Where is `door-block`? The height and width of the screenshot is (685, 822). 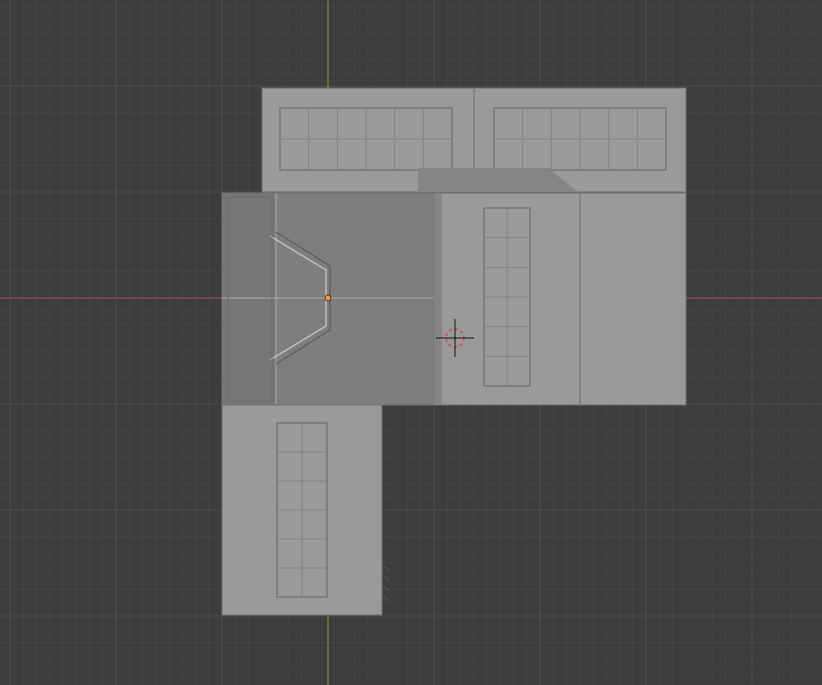 door-block is located at coordinates (328, 299).